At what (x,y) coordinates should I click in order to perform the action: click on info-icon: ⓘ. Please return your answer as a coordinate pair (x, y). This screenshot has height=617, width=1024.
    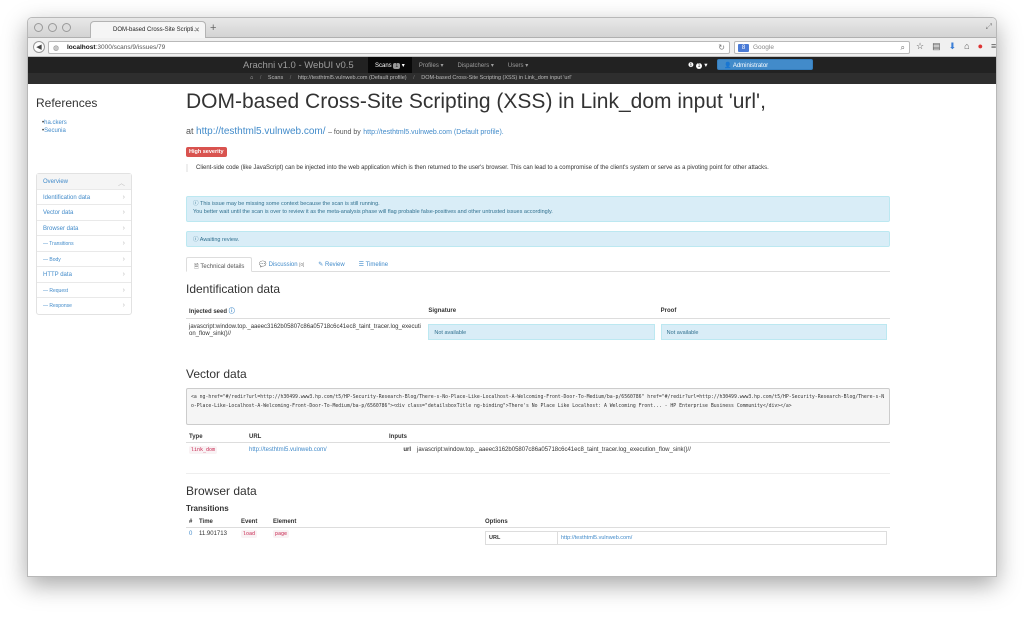
    Looking at the image, I should click on (232, 312).